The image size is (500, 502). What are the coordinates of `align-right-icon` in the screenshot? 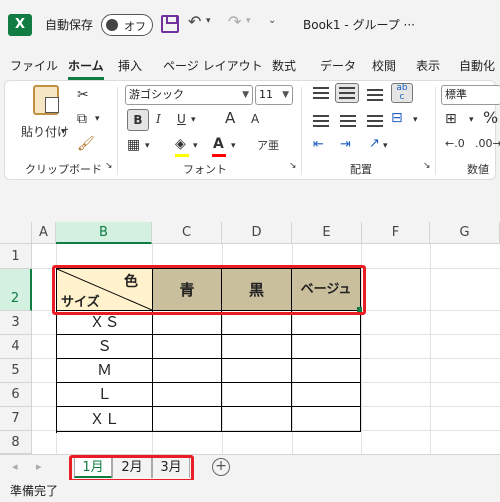 It's located at (375, 121).